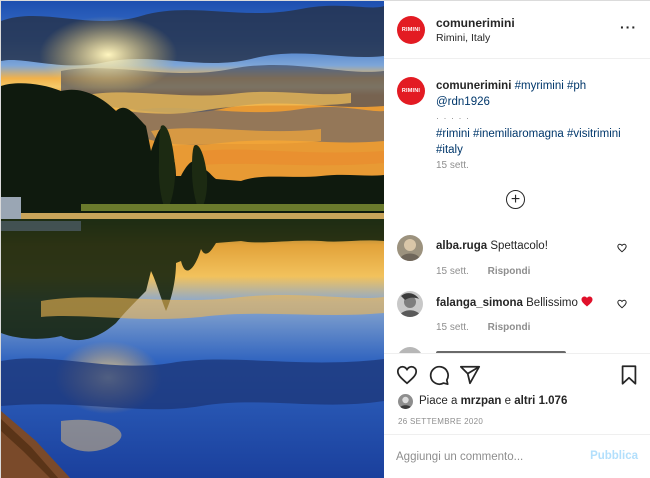  Describe the element at coordinates (479, 303) in the screenshot. I see `comment-username: falanga_simona` at that location.